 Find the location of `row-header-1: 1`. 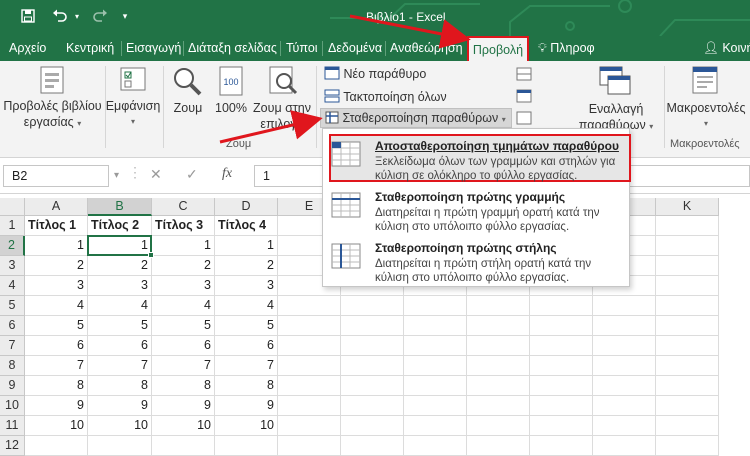

row-header-1: 1 is located at coordinates (12, 226).